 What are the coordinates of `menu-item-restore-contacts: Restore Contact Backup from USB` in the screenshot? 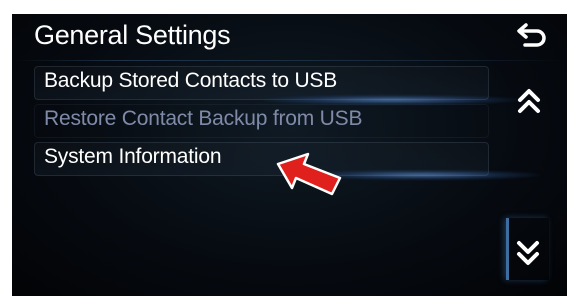 It's located at (261, 121).